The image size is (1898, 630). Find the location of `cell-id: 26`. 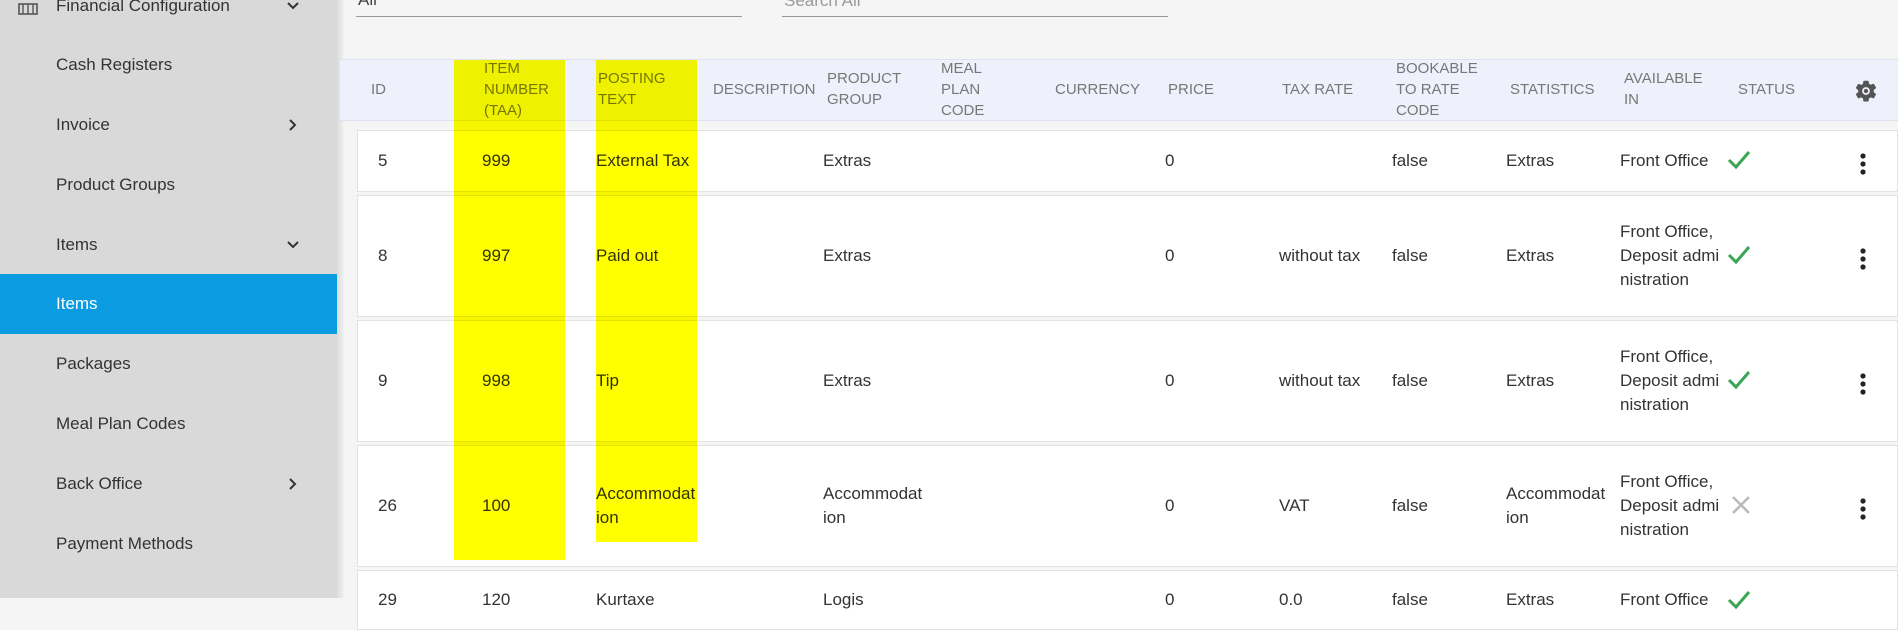

cell-id: 26 is located at coordinates (387, 505).